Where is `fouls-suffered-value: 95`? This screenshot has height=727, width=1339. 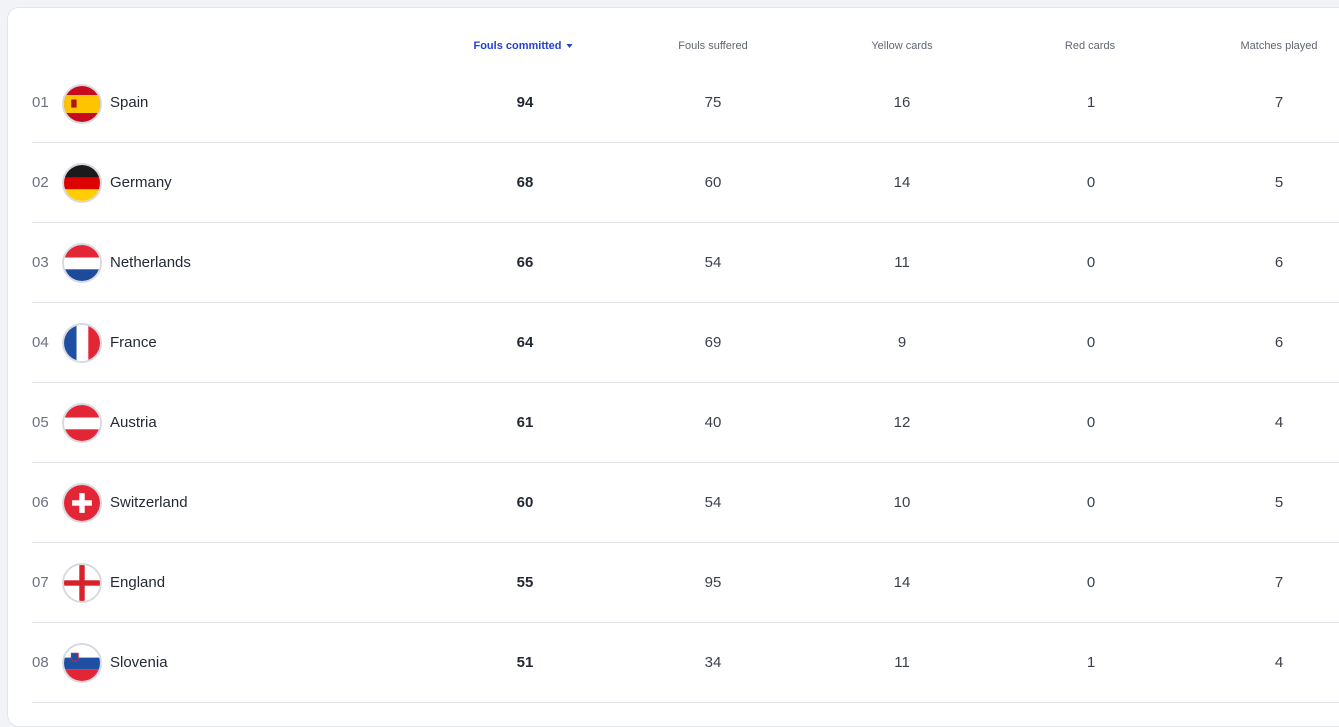 fouls-suffered-value: 95 is located at coordinates (713, 582).